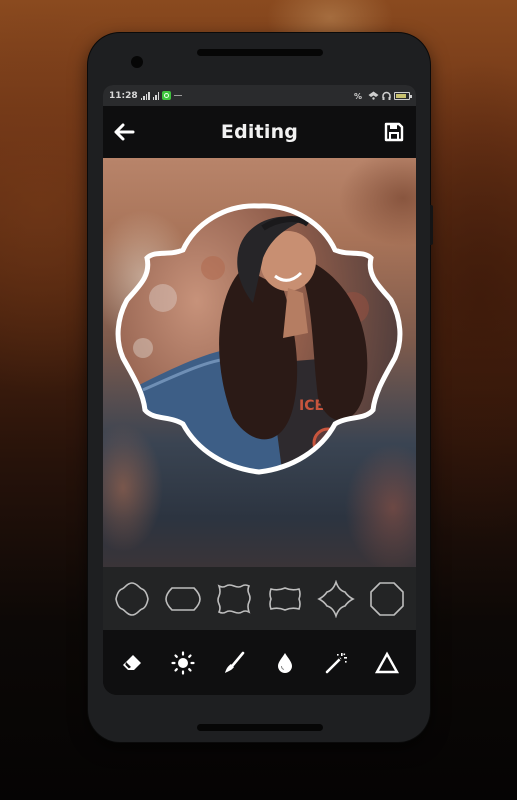 Image resolution: width=517 pixels, height=800 pixels. What do you see at coordinates (137, 62) in the screenshot?
I see `front-camera` at bounding box center [137, 62].